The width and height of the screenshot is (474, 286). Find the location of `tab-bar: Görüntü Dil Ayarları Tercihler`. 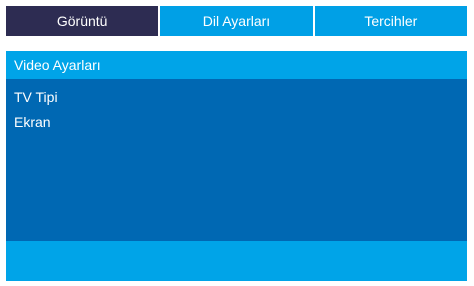

tab-bar: Görüntü Dil Ayarları Tercihler is located at coordinates (236, 21).